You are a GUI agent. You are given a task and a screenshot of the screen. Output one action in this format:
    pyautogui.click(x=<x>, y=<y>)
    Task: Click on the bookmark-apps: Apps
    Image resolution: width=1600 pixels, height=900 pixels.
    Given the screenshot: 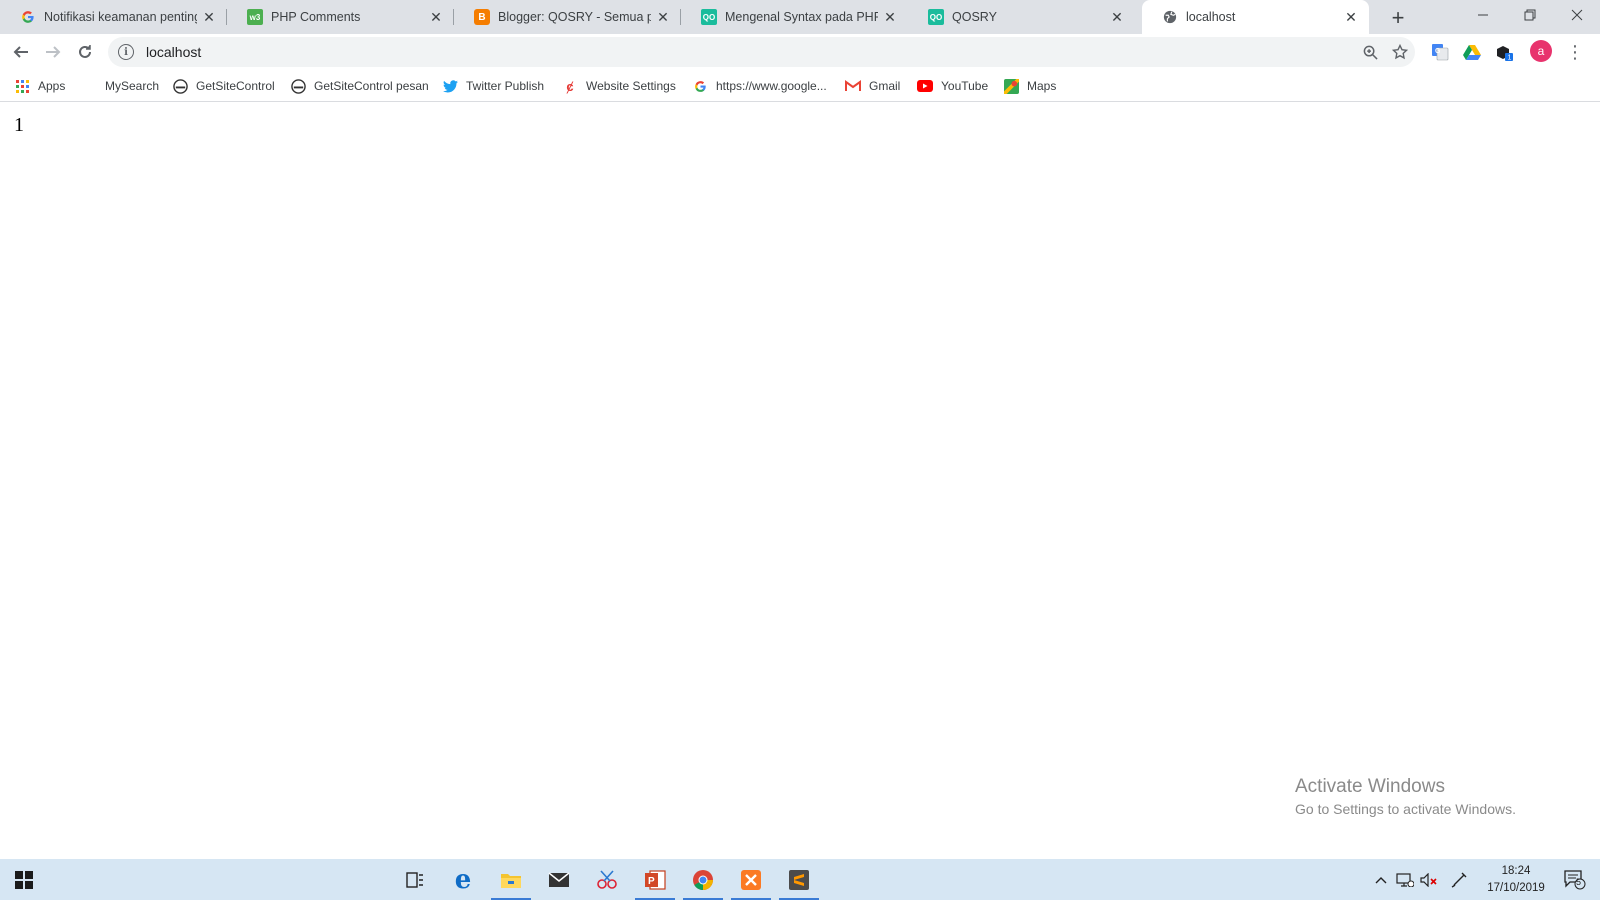 What is the action you would take?
    pyautogui.click(x=39, y=86)
    